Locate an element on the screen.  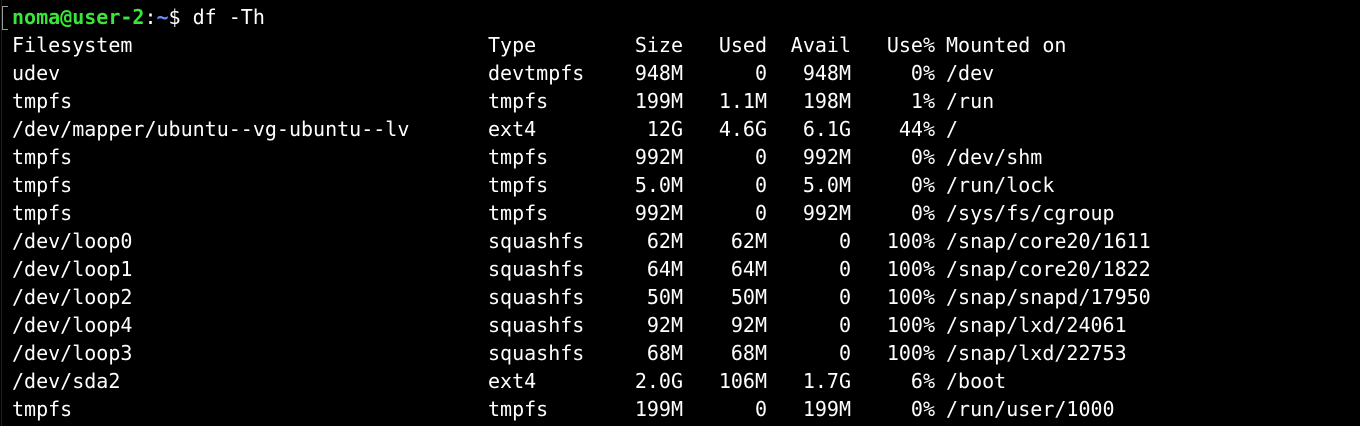
row-size: 2.0G is located at coordinates (658, 381).